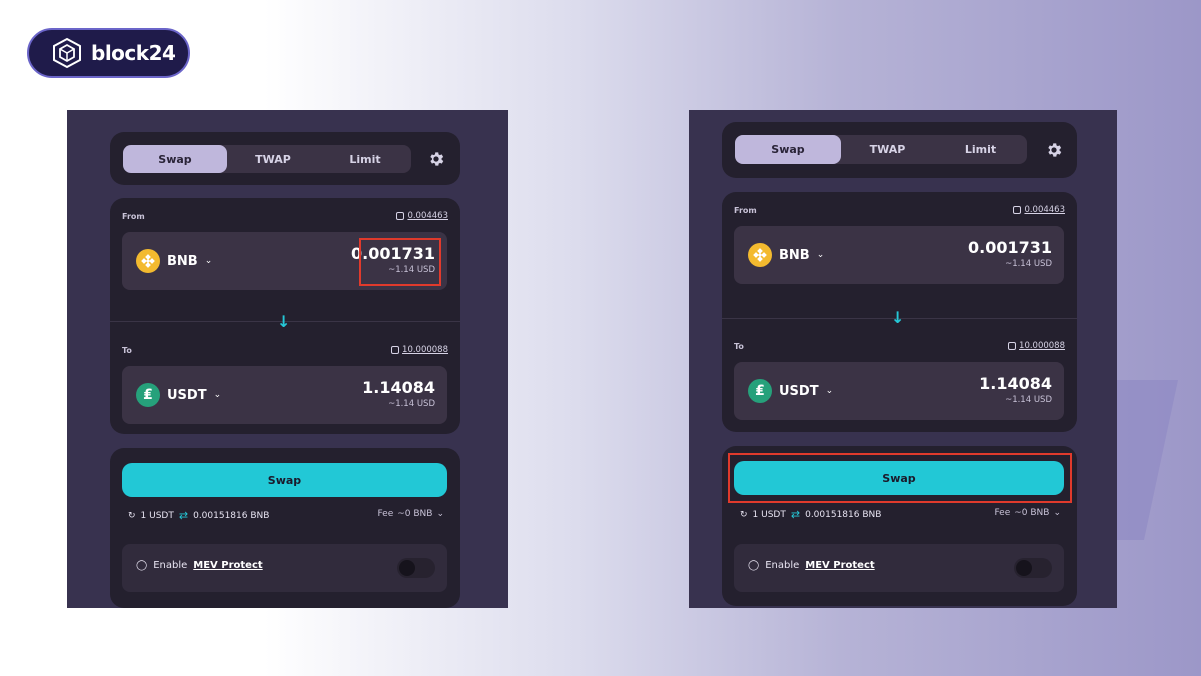  Describe the element at coordinates (899, 255) in the screenshot. I see `from-input-box: BNB ⌄ 0.001731 ~1.14 USD` at that location.